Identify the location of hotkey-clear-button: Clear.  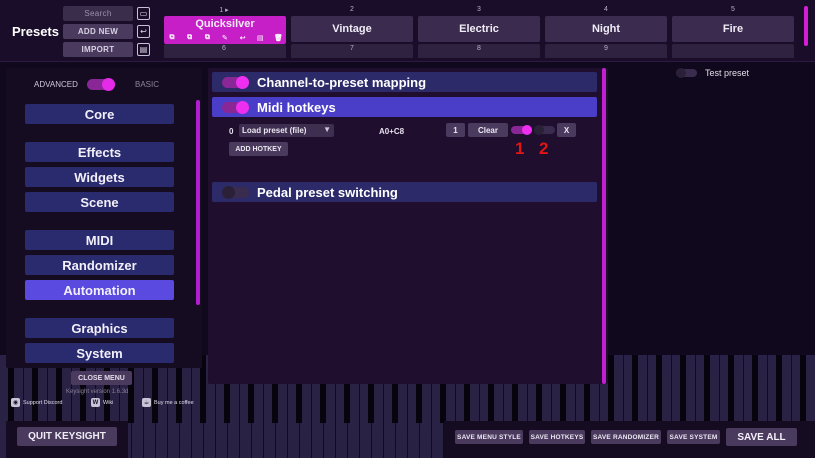
(488, 130).